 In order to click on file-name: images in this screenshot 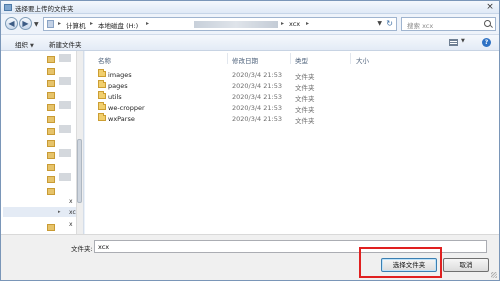, I will do `click(120, 75)`.